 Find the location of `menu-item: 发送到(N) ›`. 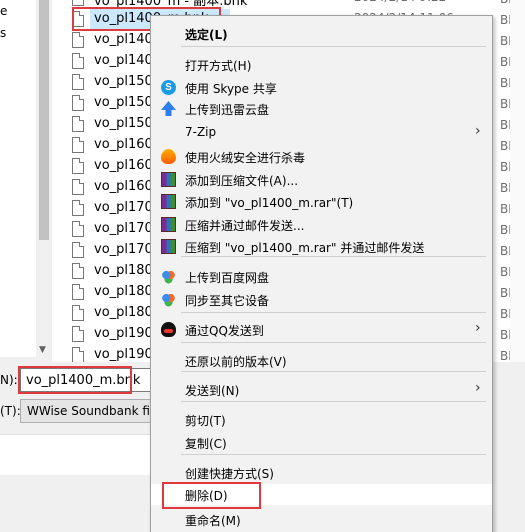

menu-item: 发送到(N) › is located at coordinates (321, 389).